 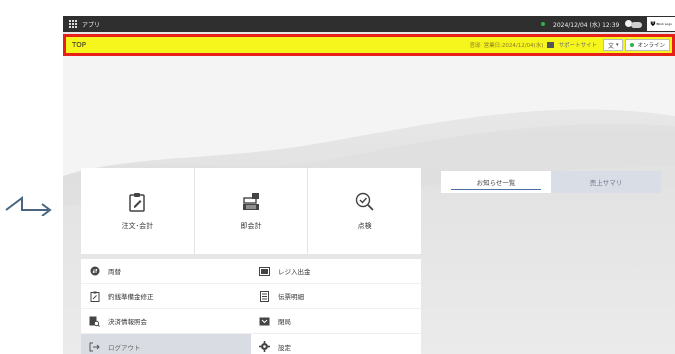 What do you see at coordinates (543, 24) in the screenshot?
I see `connection-status-icon` at bounding box center [543, 24].